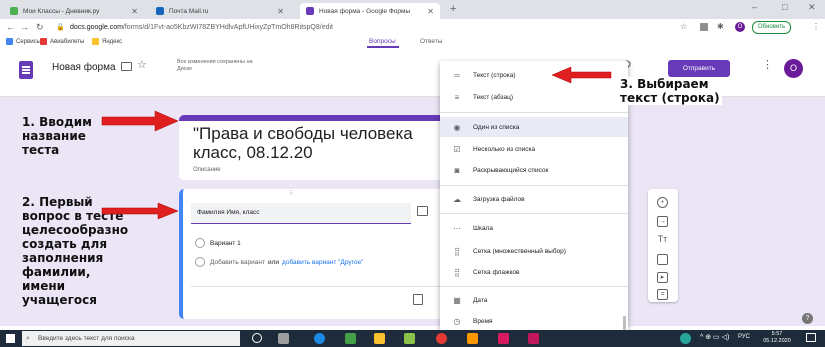  Describe the element at coordinates (457, 199) in the screenshot. I see `cloud-upload-icon: ☁` at that location.